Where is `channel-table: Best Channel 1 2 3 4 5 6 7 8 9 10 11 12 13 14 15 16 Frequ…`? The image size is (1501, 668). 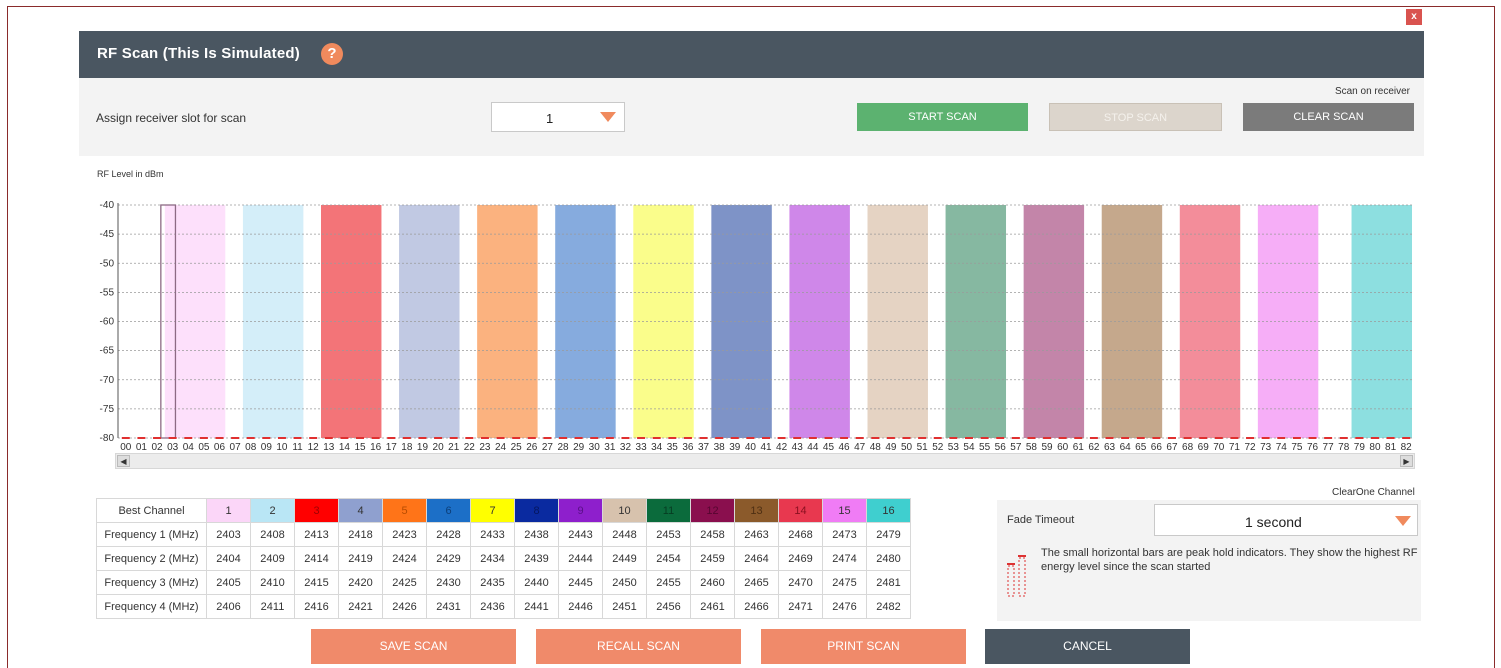
channel-table: Best Channel 1 2 3 4 5 6 7 8 9 10 11 12 13 14 15 16 Frequ… is located at coordinates (503, 558).